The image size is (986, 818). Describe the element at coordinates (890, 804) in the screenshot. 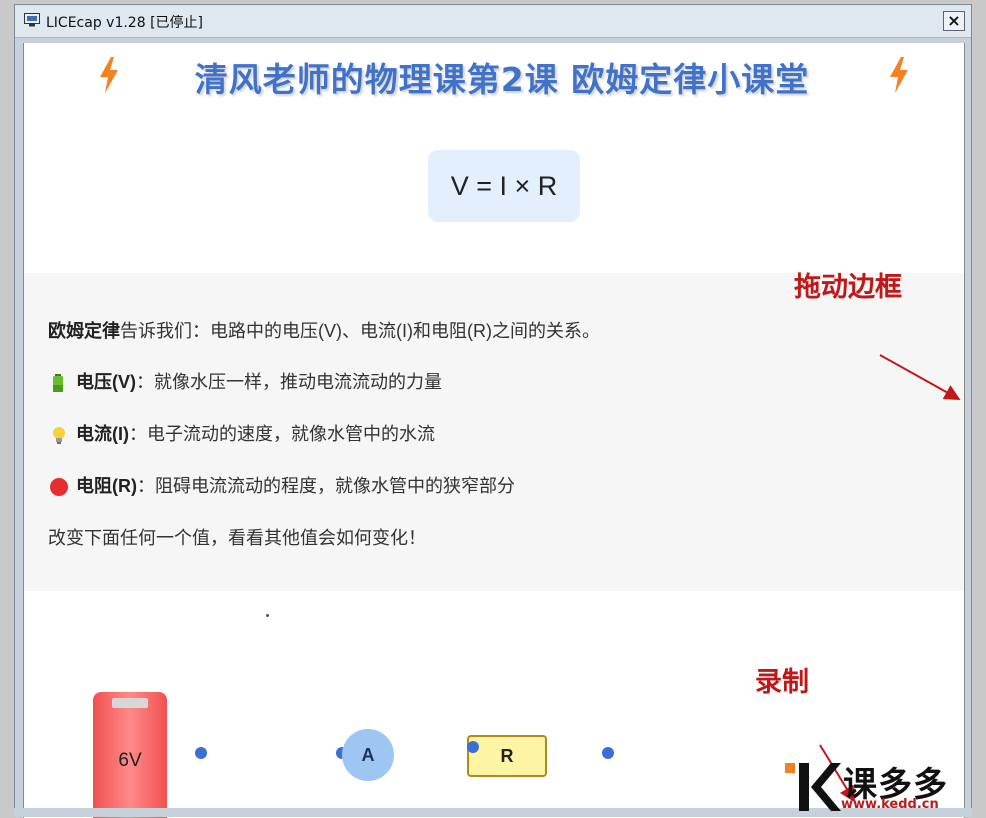

I see `watermark-url: www.kedd.cn` at that location.